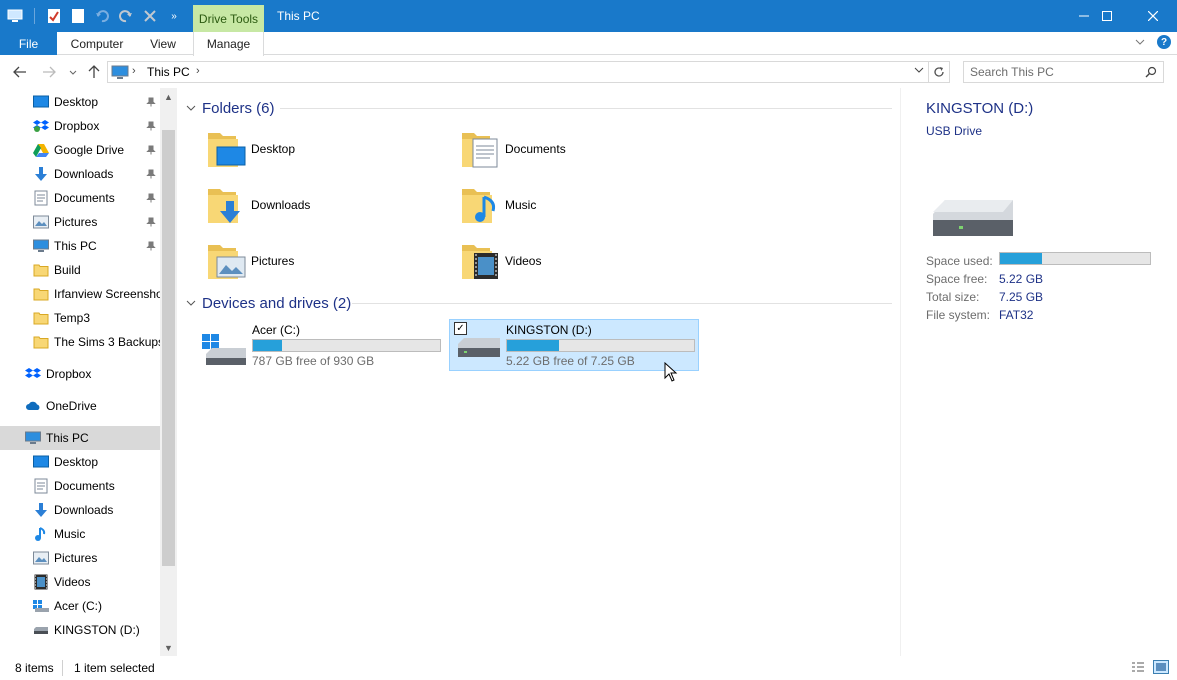 This screenshot has height=680, width=1177. What do you see at coordinates (80, 374) in the screenshot?
I see `nav-item-dropbox-root: Dropbox` at bounding box center [80, 374].